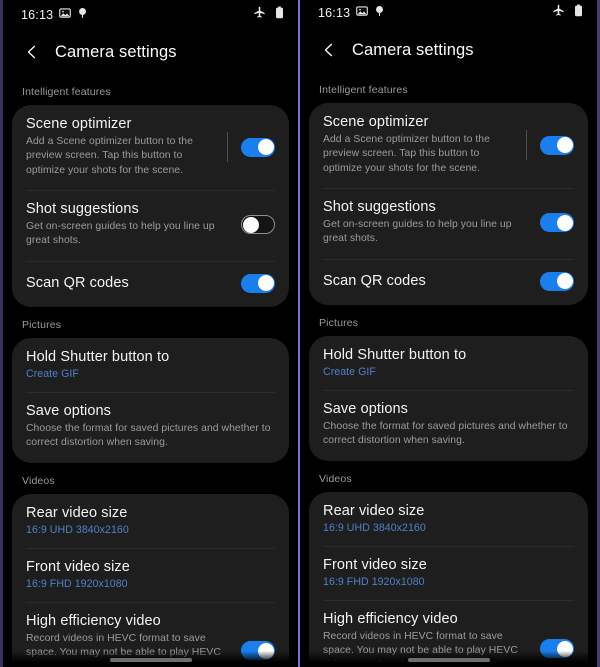  Describe the element at coordinates (98, 356) in the screenshot. I see `setting-title: Hold Shutter button to` at that location.